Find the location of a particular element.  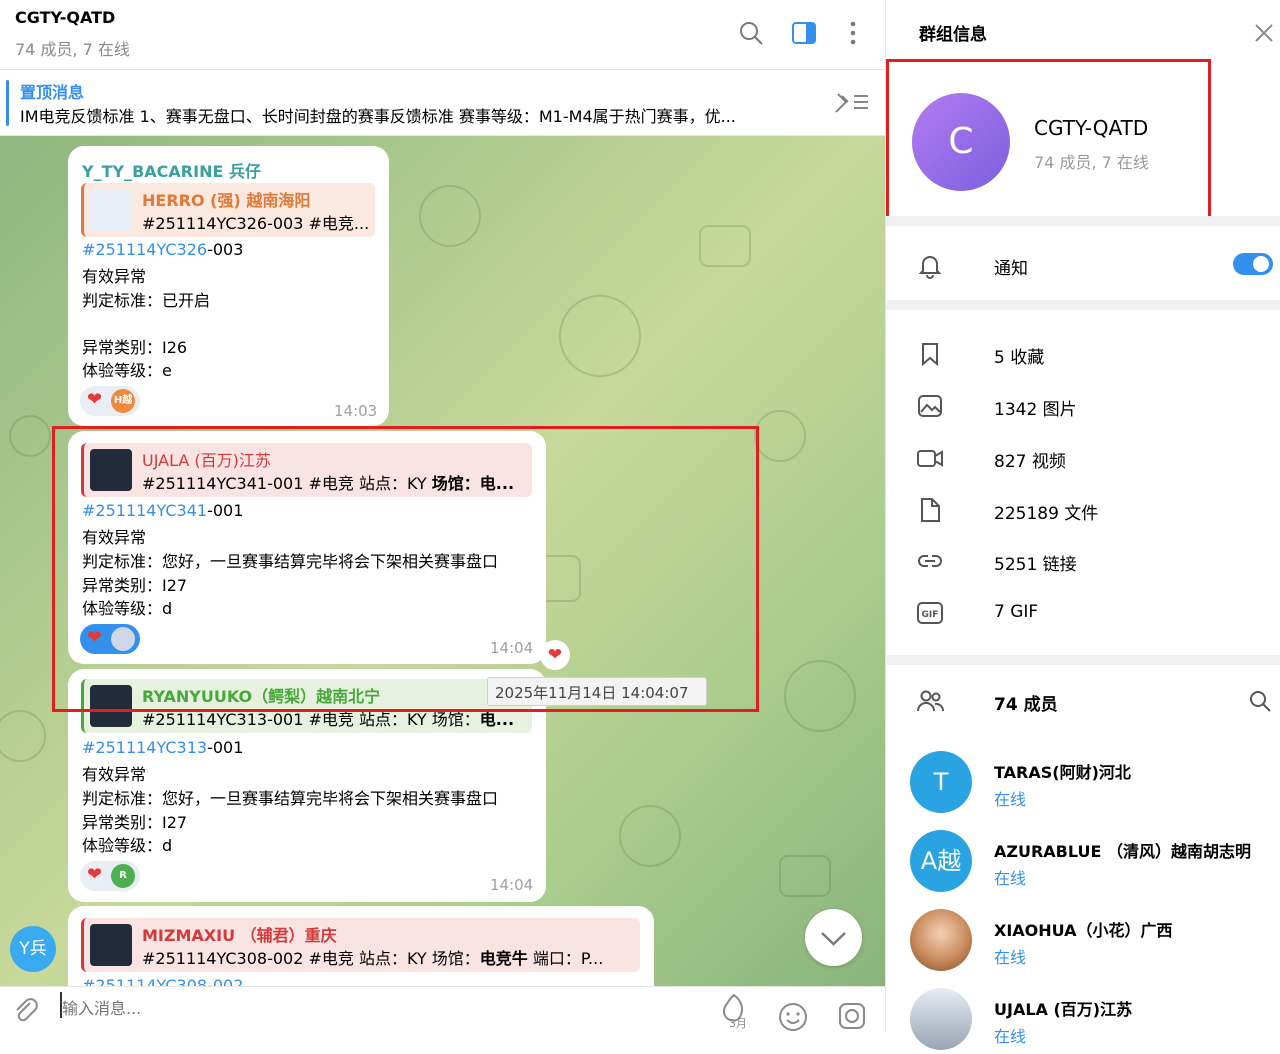

attach-icon is located at coordinates (25, 1010).